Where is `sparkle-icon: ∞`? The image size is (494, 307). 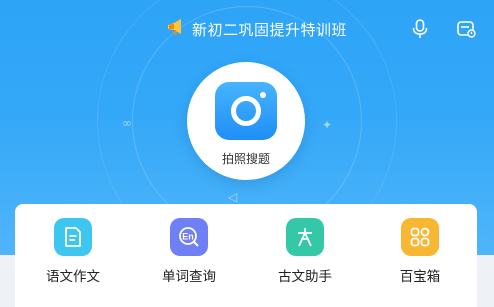 sparkle-icon: ∞ is located at coordinates (127, 123).